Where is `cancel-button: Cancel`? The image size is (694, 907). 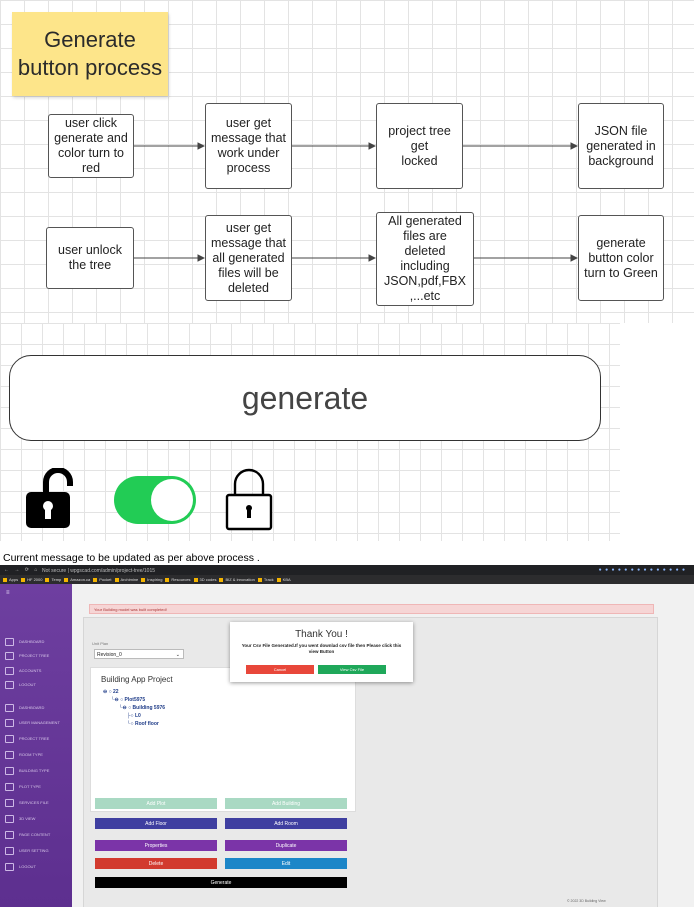 cancel-button: Cancel is located at coordinates (280, 669).